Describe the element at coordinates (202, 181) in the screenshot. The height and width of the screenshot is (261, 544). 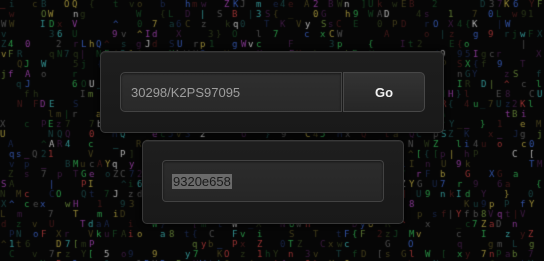
I see `result-value: 9320e658` at that location.